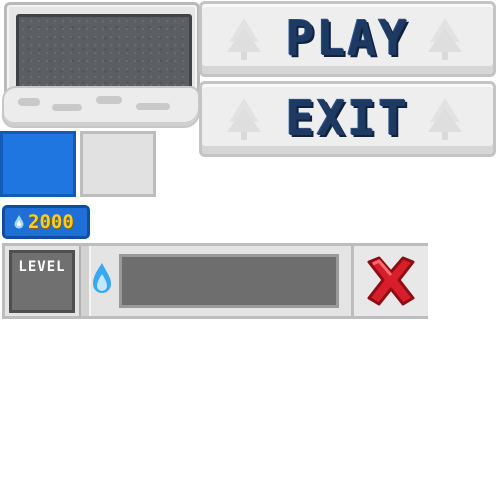 The image size is (501, 501). I want to click on snowy-stone-panel, so click(101, 65).